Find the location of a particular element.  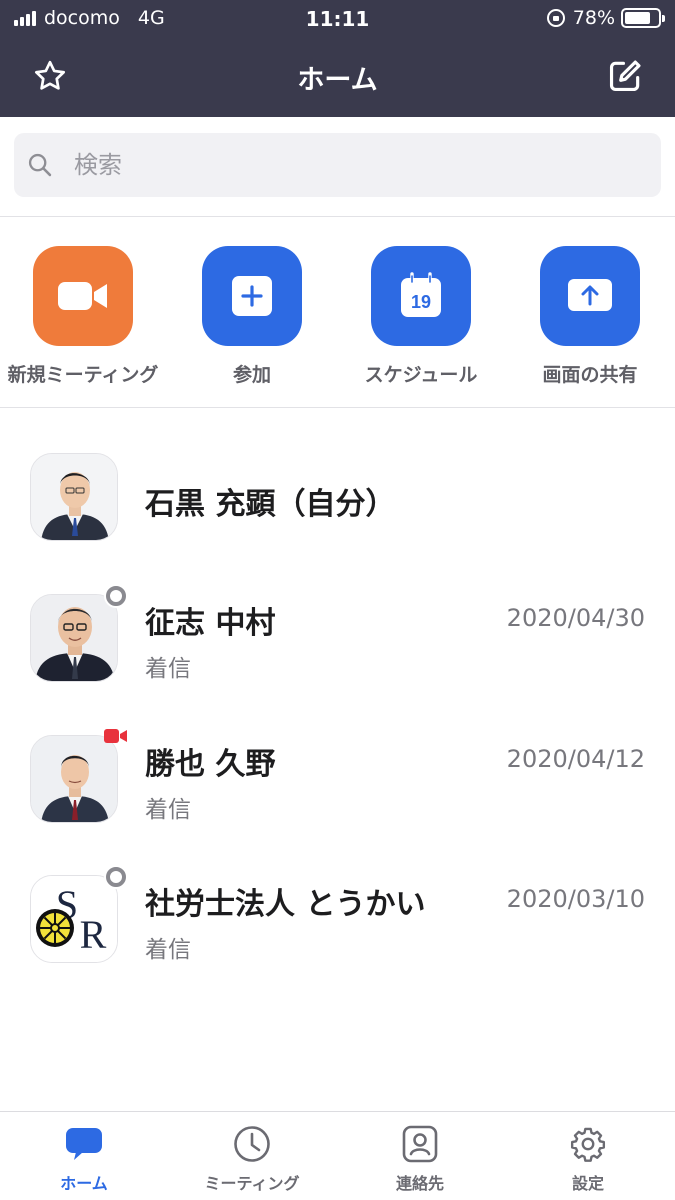

calendar-icon: 19 is located at coordinates (421, 294).